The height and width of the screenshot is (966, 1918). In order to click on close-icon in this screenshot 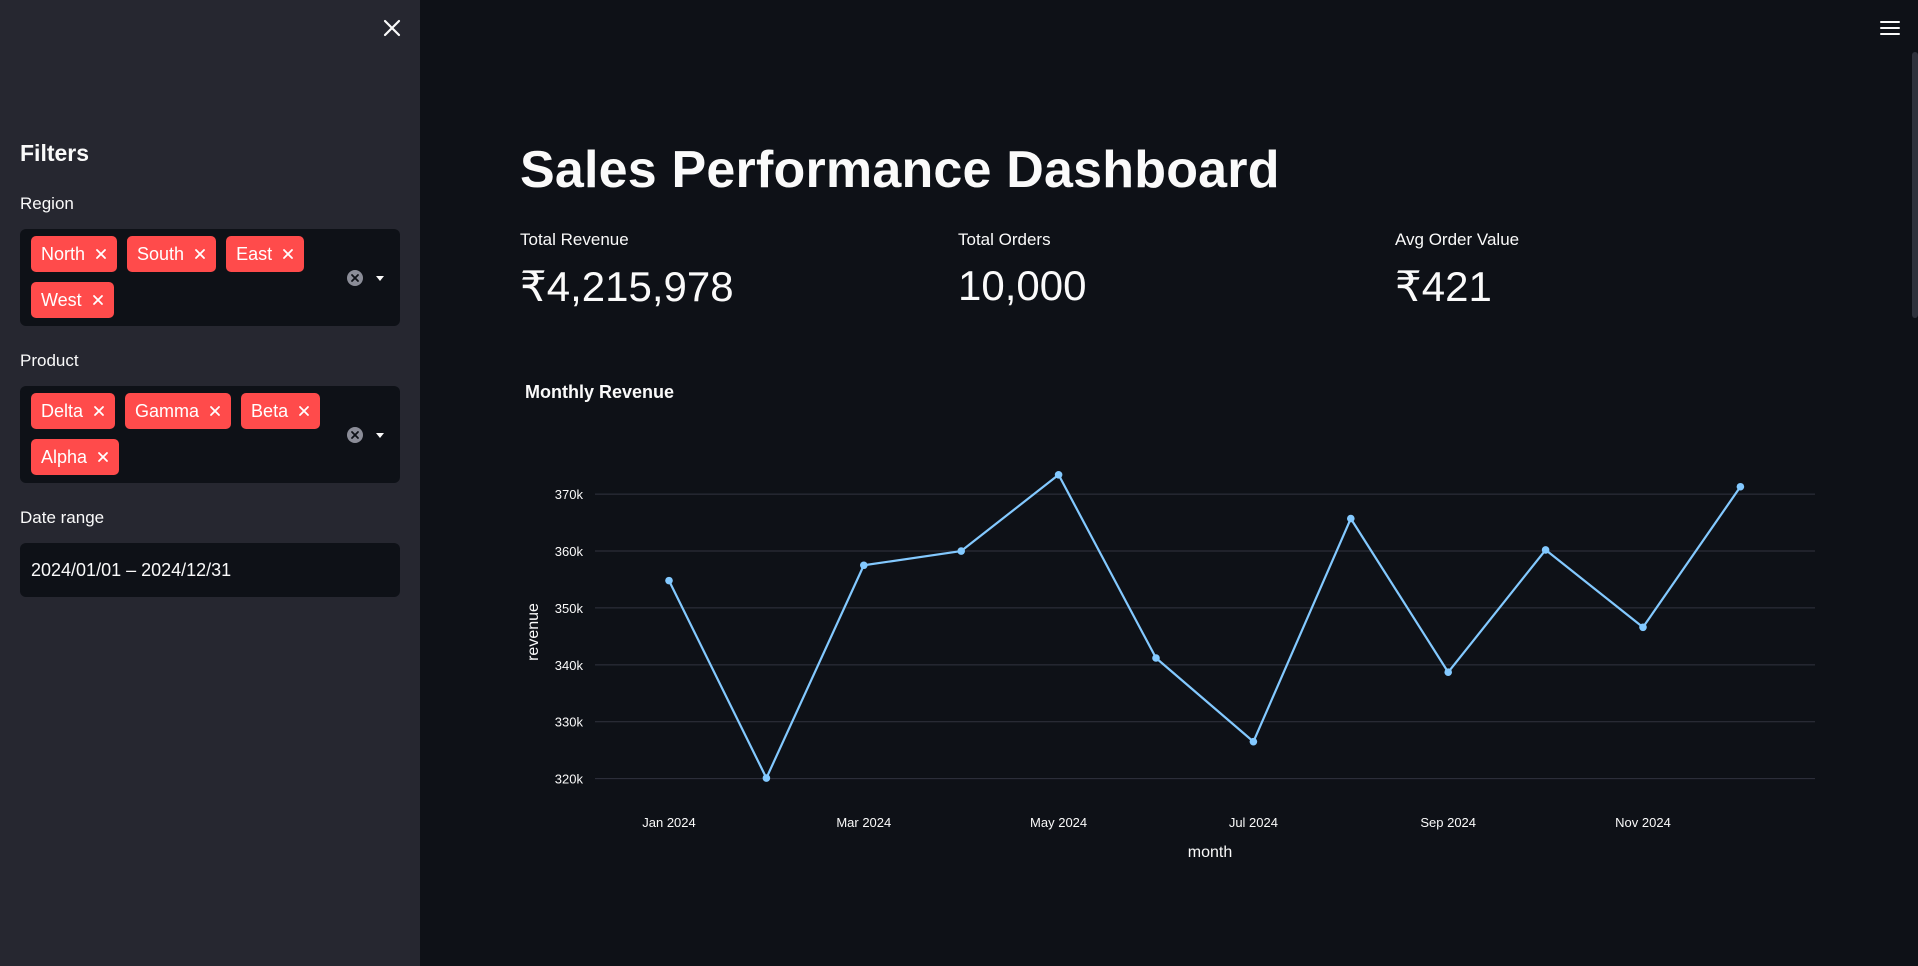, I will do `click(392, 28)`.